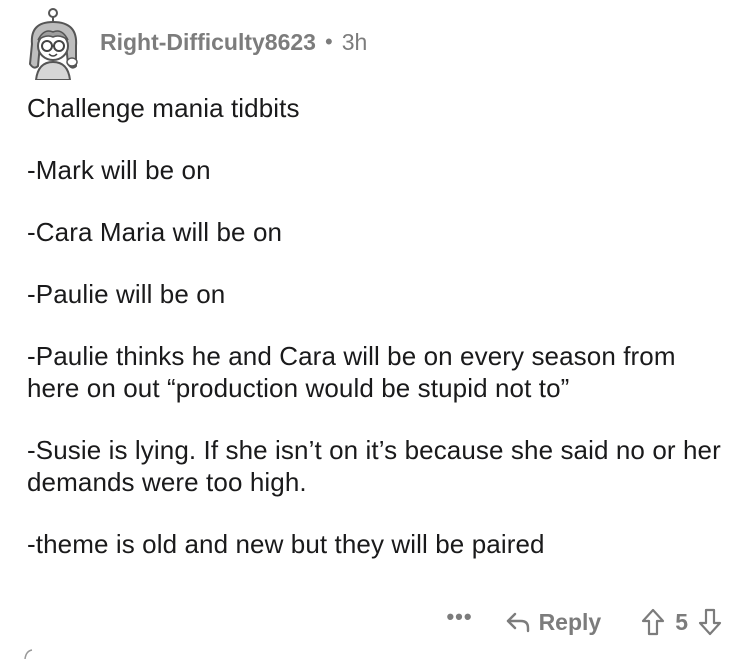 Image resolution: width=750 pixels, height=659 pixels. I want to click on cartoon-avatar-icon, so click(55, 42).